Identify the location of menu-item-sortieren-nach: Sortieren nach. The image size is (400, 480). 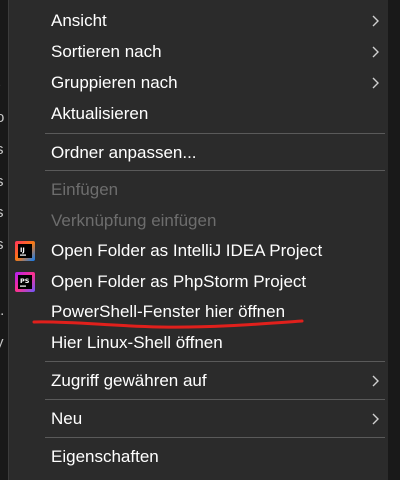
(200, 51).